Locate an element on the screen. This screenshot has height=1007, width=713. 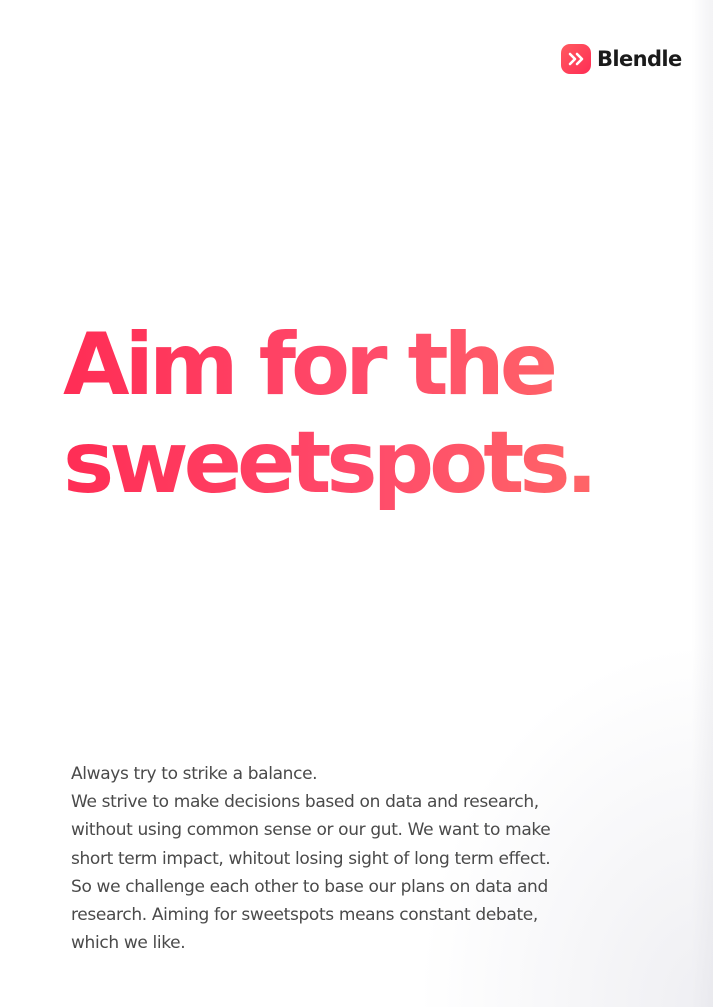
headline-line-1: Aim for the is located at coordinates (328, 365).